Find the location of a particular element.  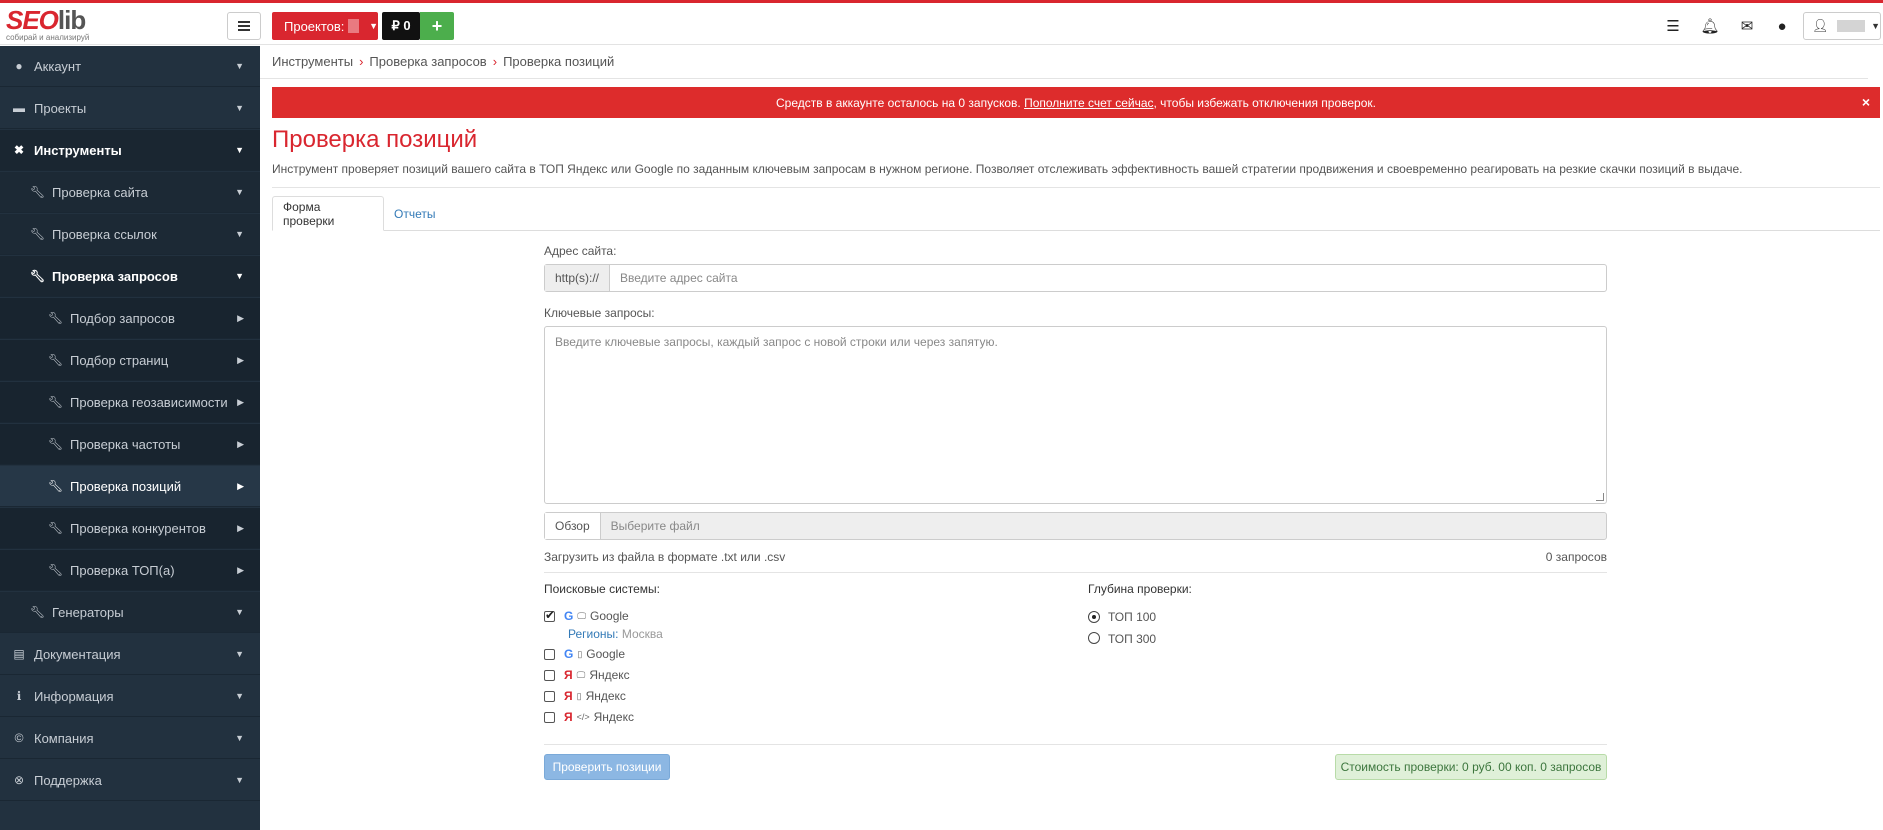

sidebar-item-geo-check: 🔧︎ Проверка геозависимости ▶ is located at coordinates (130, 402).